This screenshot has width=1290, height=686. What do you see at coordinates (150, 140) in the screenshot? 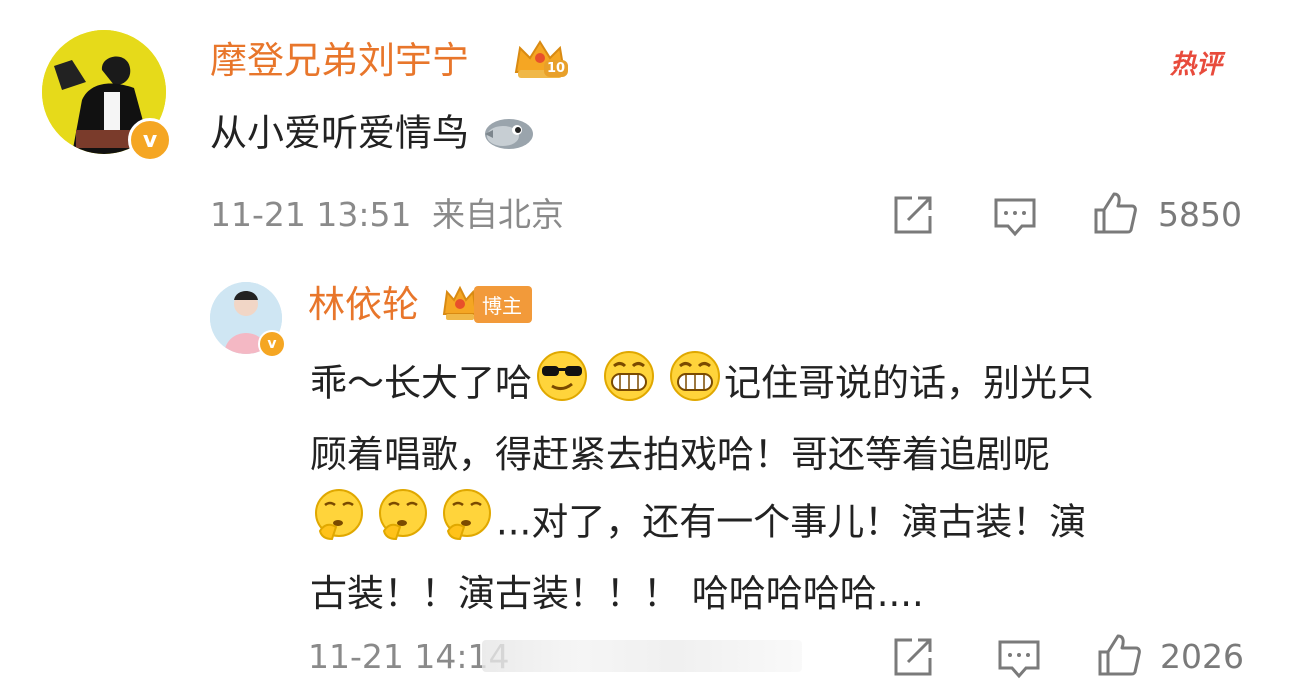
I see `verified-badge: v` at bounding box center [150, 140].